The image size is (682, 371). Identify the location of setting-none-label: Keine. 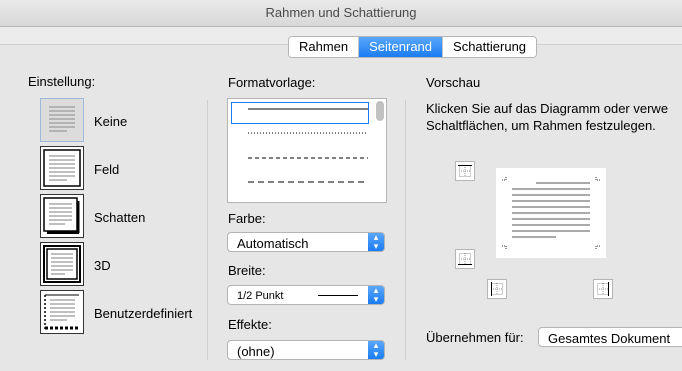
(110, 121).